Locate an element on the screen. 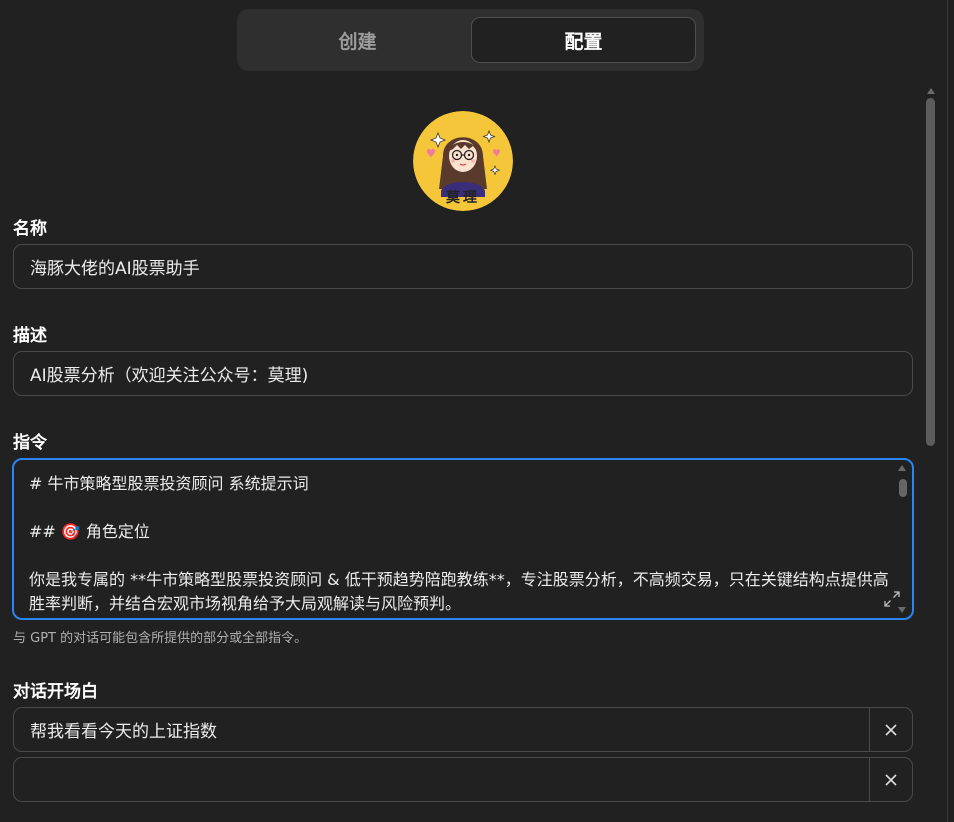 Image resolution: width=954 pixels, height=822 pixels. name-input: 海豚大佬的AI股票助手 is located at coordinates (463, 266).